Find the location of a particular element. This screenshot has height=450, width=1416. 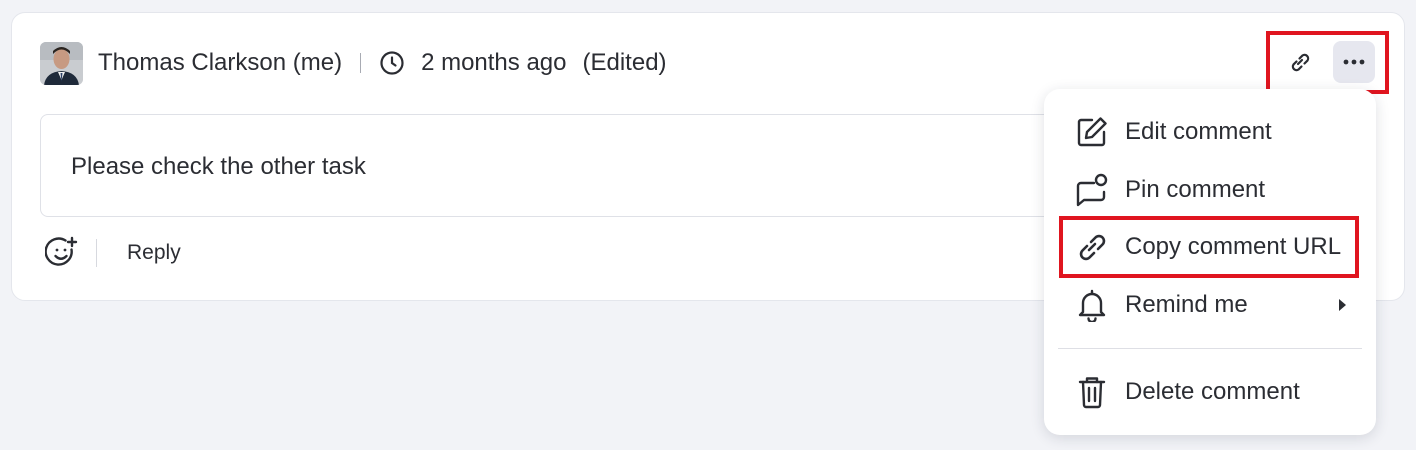

menu-item-label: Remind me is located at coordinates (1186, 304).